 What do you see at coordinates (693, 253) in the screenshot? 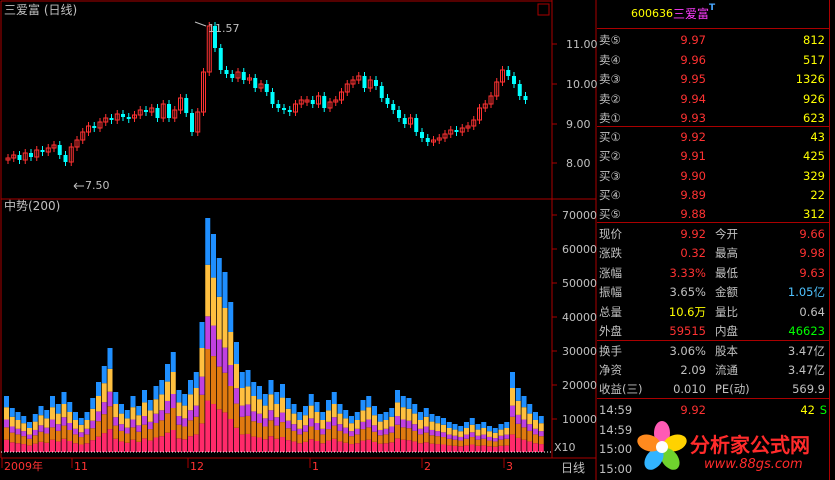
I see `stat-value: 0.32` at bounding box center [693, 253].